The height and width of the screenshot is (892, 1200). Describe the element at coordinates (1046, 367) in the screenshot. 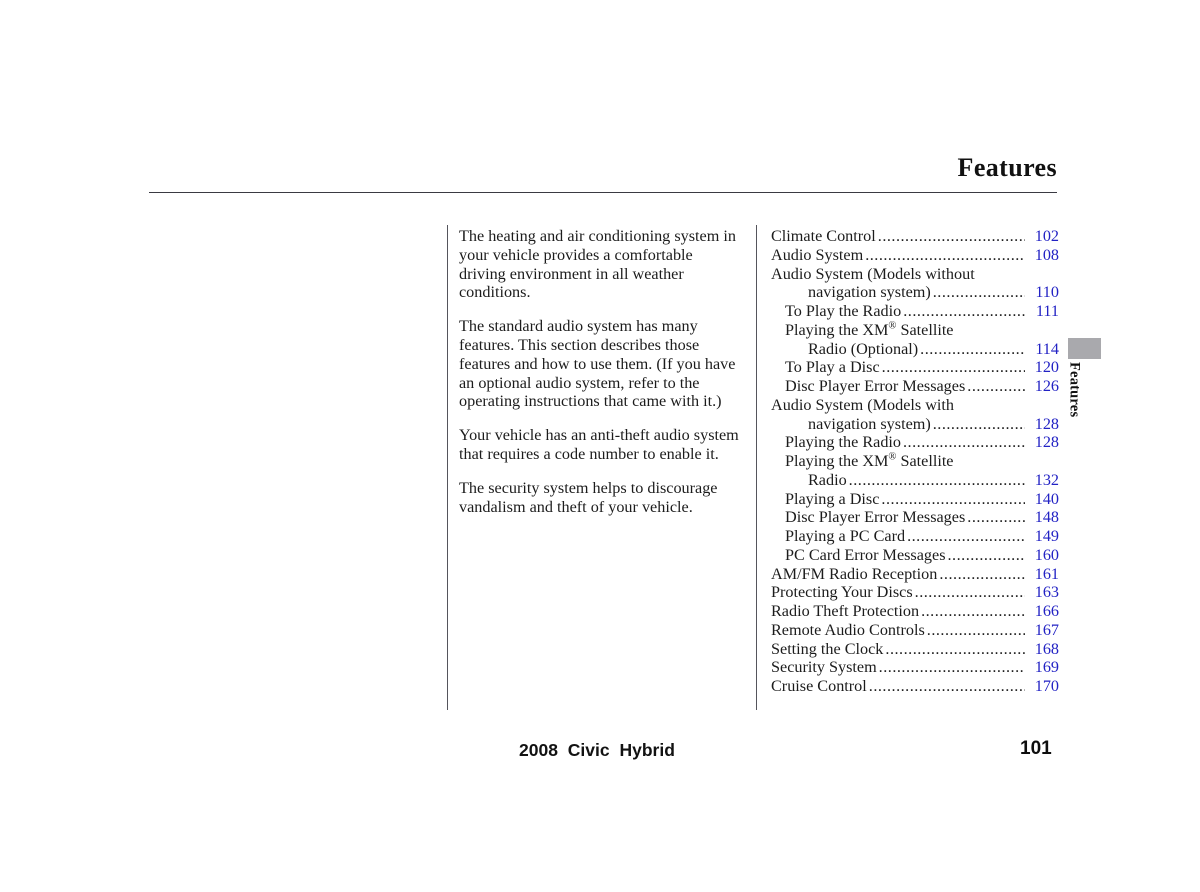

I see `toc-entry-page-number: 120` at that location.